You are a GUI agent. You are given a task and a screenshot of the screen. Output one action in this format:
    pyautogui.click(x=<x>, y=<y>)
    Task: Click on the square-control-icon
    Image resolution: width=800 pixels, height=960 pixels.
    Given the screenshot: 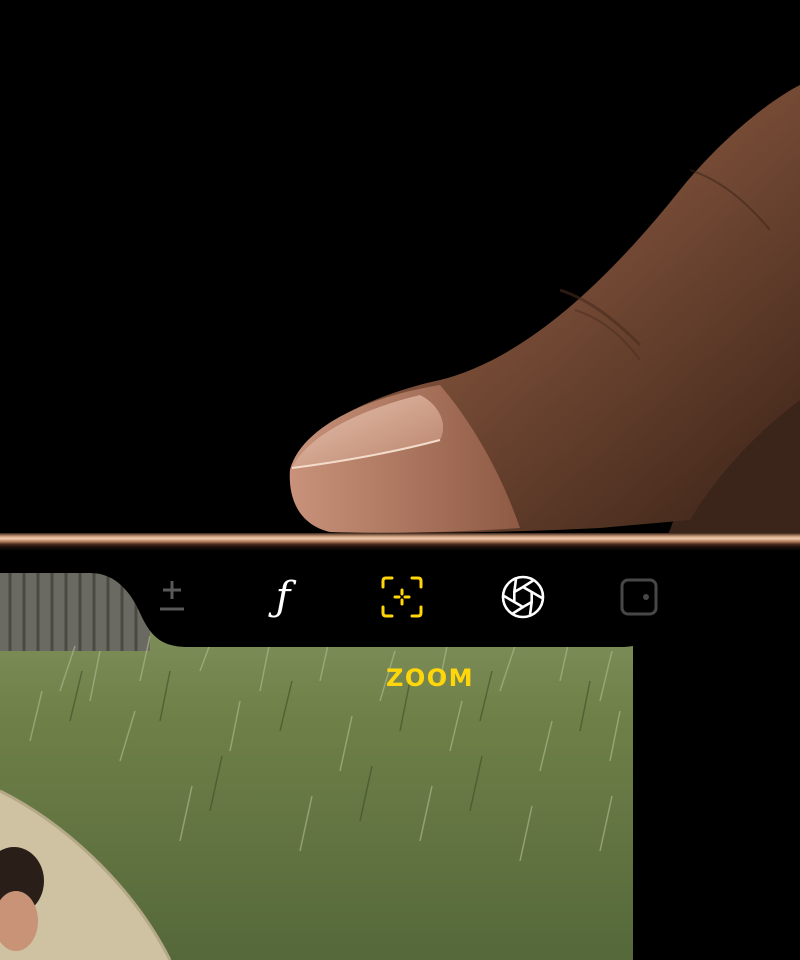 What is the action you would take?
    pyautogui.click(x=639, y=597)
    